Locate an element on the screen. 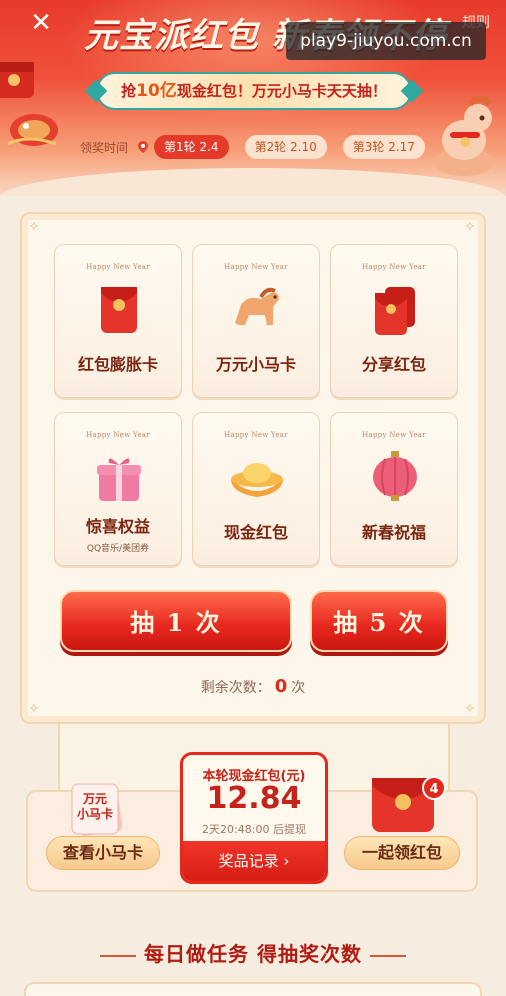 The image size is (506, 996). remaining-suffix: 次 is located at coordinates (298, 688).